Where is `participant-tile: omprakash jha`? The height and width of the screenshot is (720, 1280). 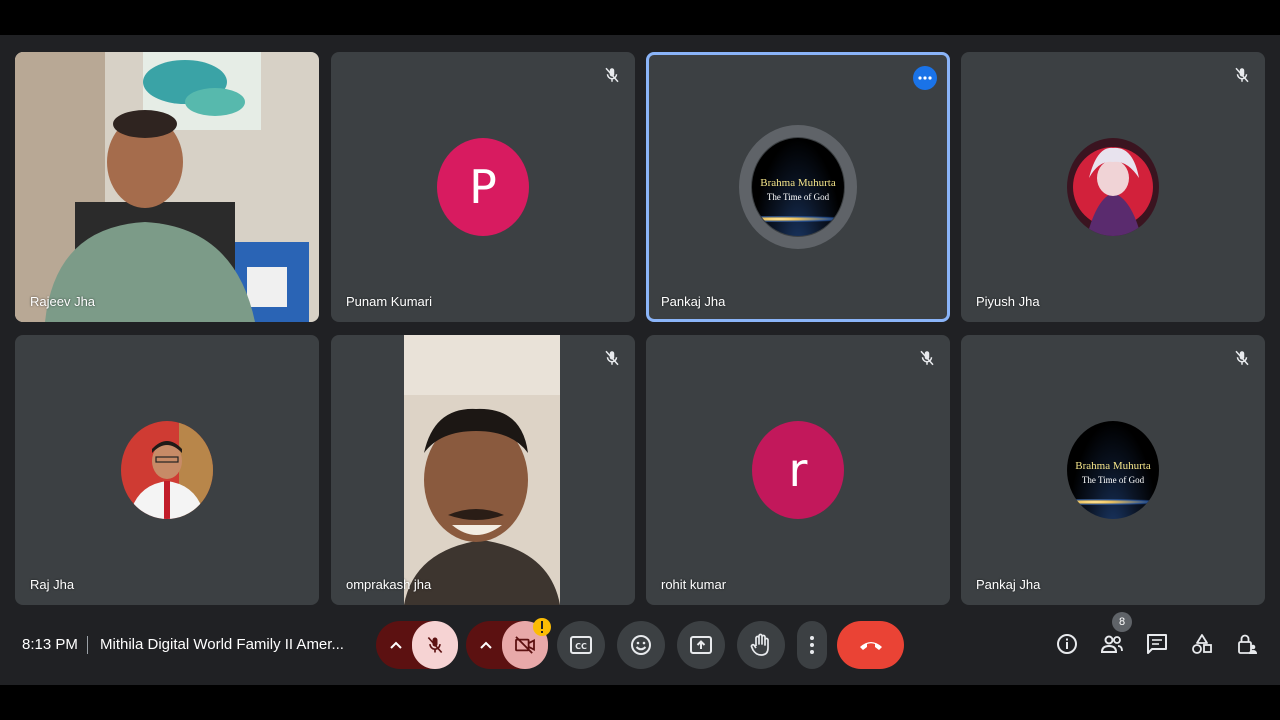
participant-tile: omprakash jha is located at coordinates (483, 470).